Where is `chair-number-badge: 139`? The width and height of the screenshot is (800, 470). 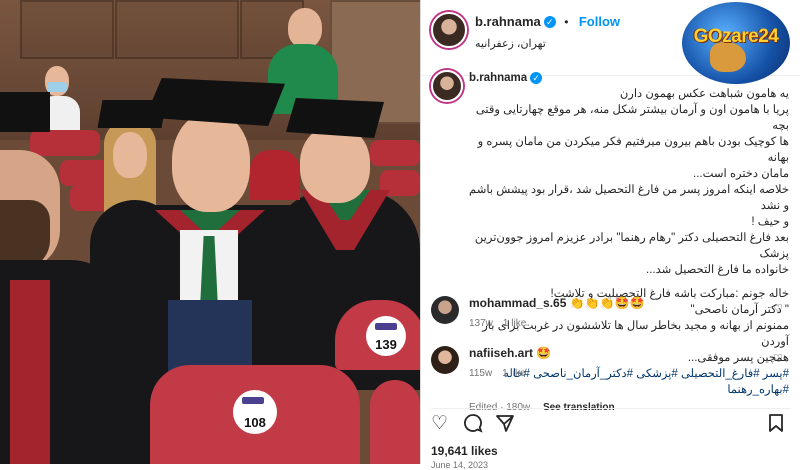
chair-number-badge: 139 is located at coordinates (386, 336).